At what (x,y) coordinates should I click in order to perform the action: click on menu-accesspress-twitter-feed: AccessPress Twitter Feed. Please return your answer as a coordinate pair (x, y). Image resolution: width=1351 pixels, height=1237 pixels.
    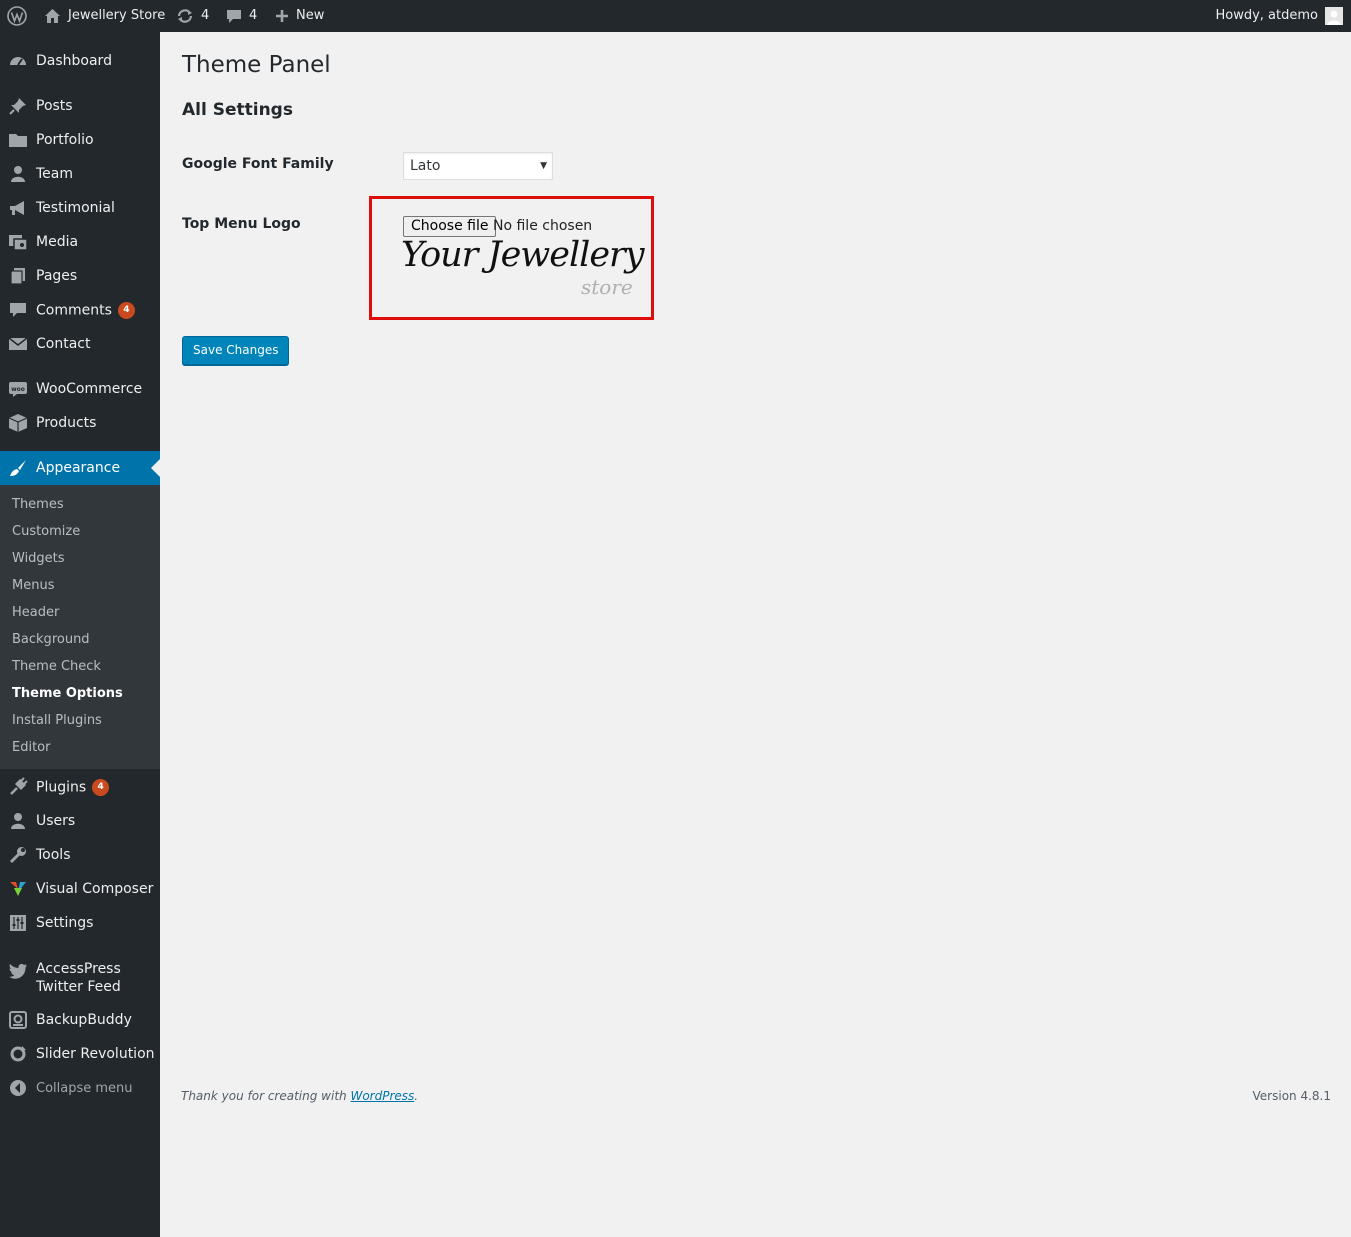
    Looking at the image, I should click on (80, 979).